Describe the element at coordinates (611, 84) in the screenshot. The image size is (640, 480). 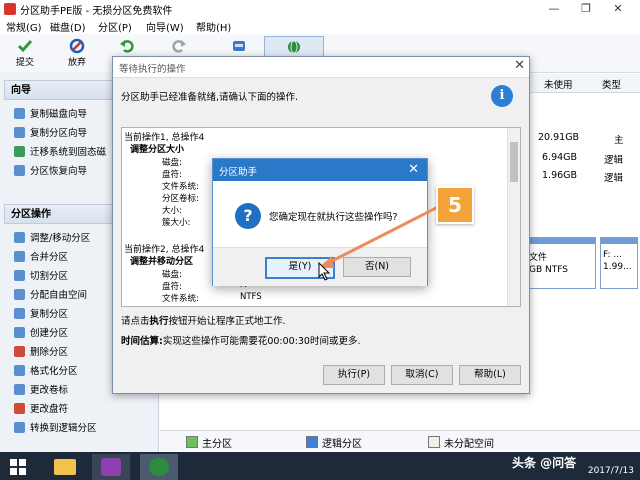
I see `column-header-type: 类型` at that location.